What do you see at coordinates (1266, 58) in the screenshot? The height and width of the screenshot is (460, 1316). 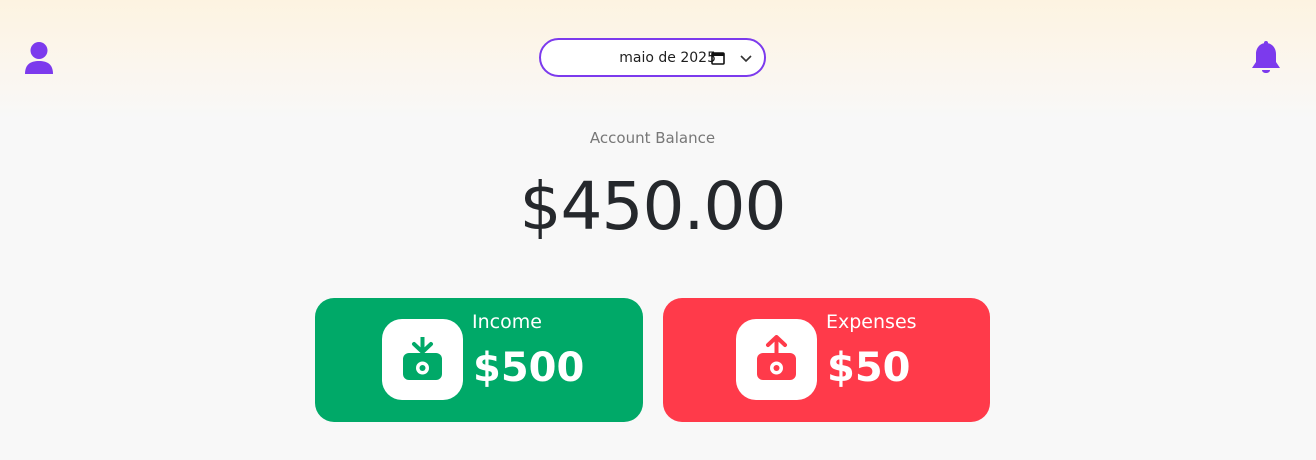 I see `bell-icon` at bounding box center [1266, 58].